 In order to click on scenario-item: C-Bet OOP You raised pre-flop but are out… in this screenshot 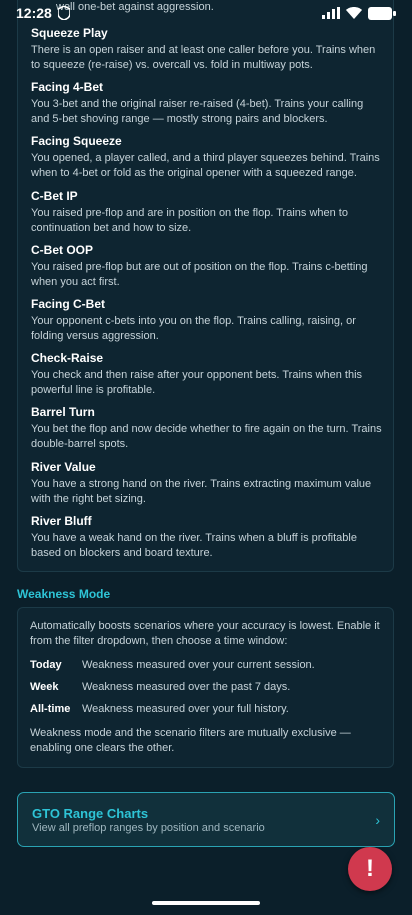, I will do `click(207, 266)`.